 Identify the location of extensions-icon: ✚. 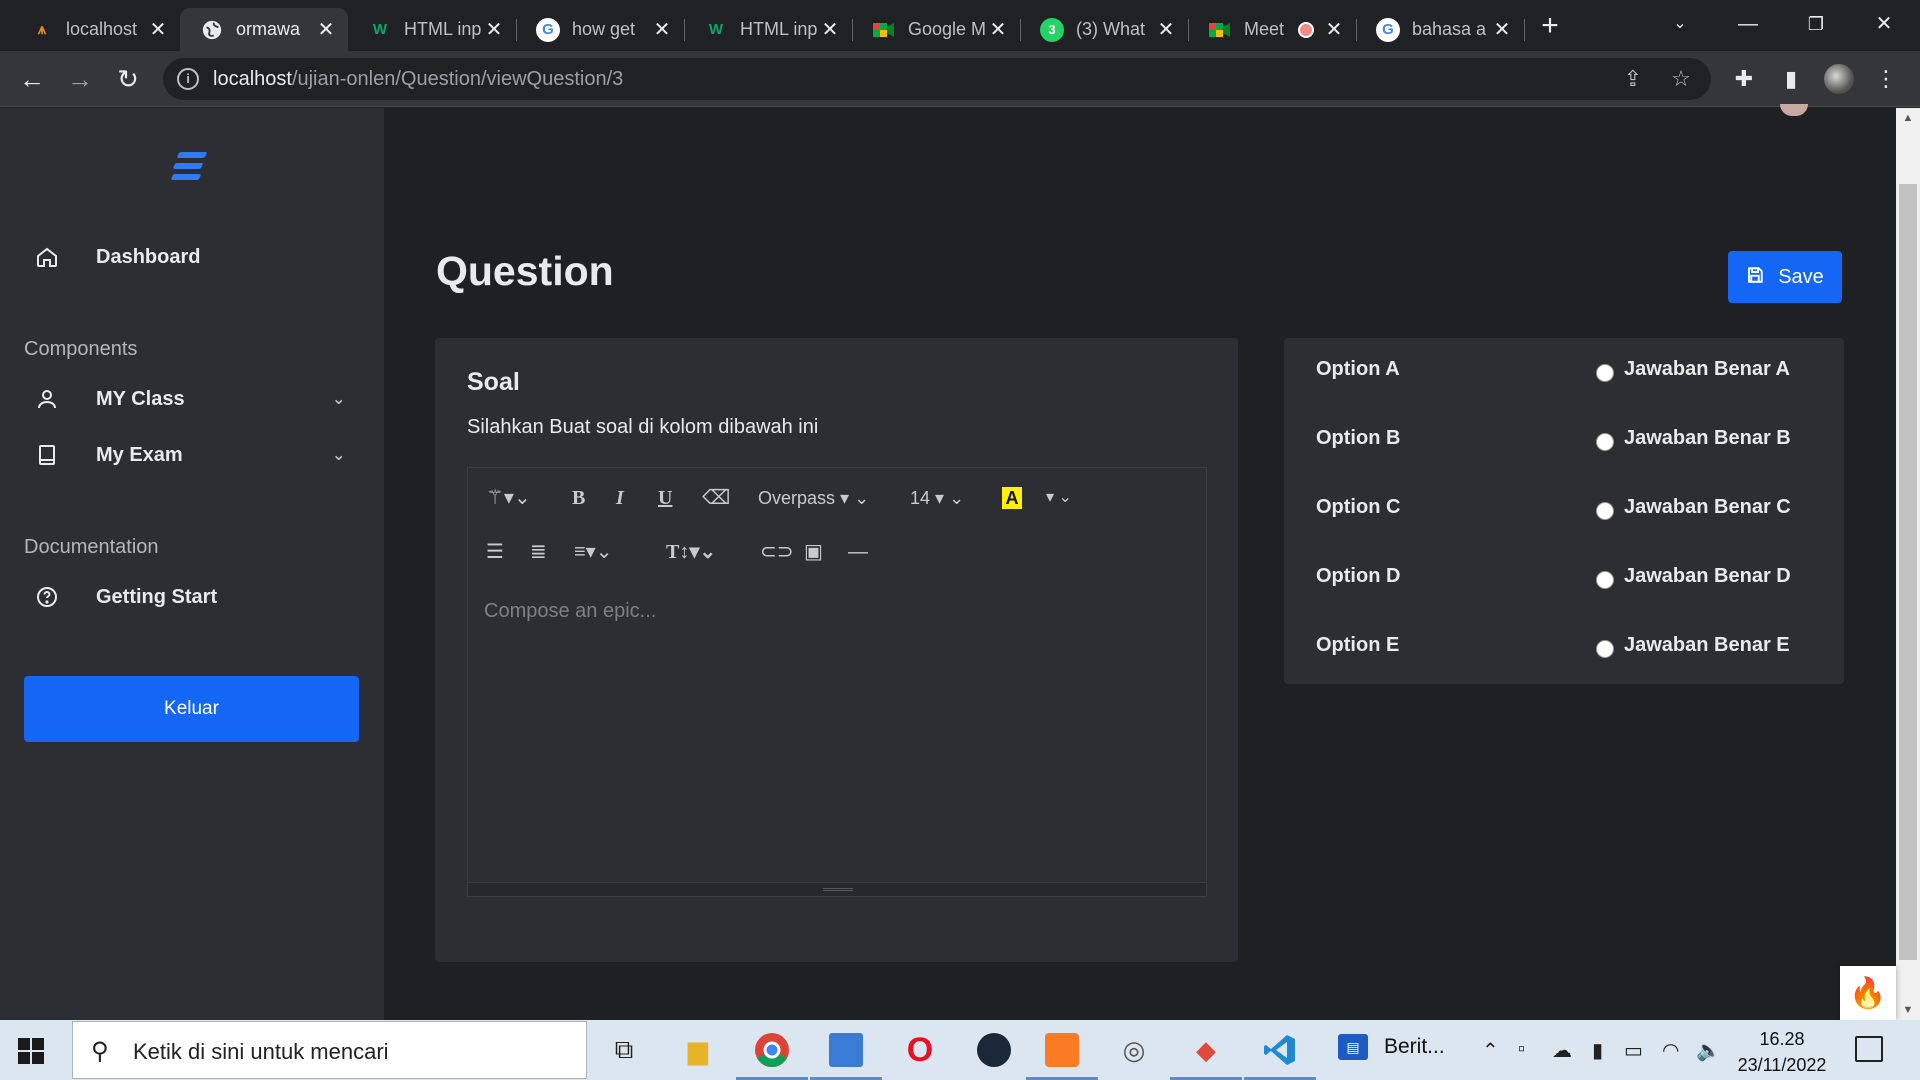
(1744, 79).